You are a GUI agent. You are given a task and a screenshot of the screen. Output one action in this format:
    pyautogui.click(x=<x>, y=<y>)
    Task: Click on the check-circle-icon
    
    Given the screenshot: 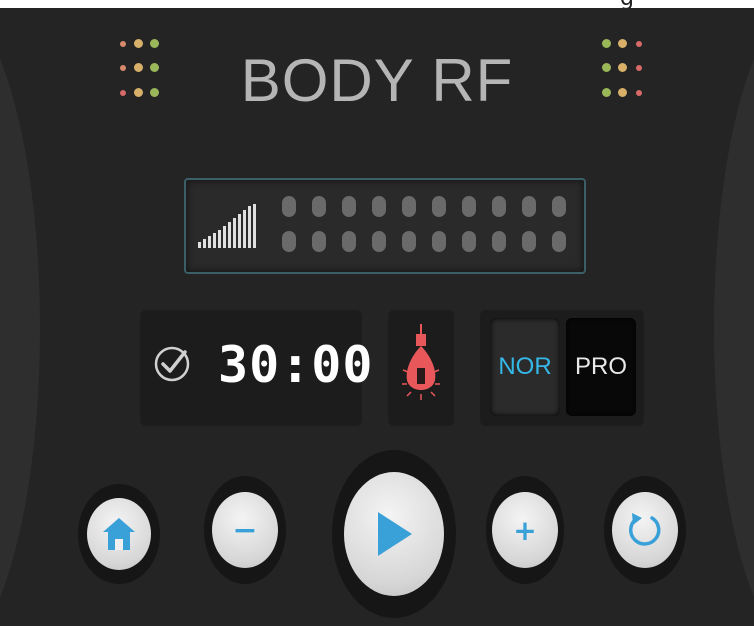 What is the action you would take?
    pyautogui.click(x=172, y=364)
    